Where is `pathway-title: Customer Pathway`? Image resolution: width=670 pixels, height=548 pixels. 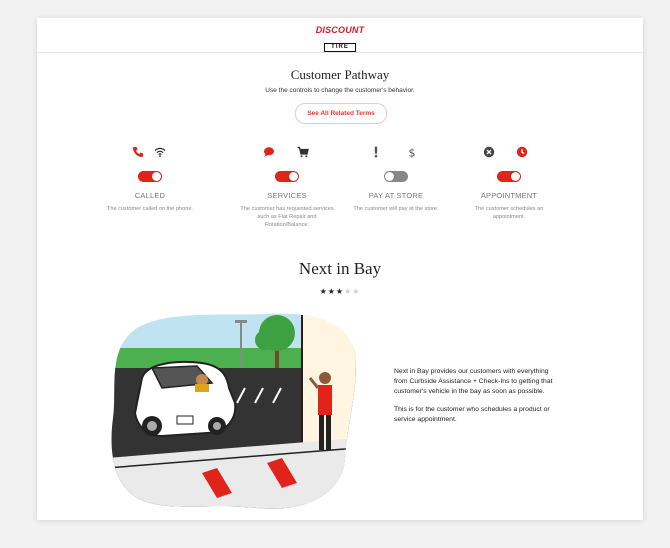 pathway-title: Customer Pathway is located at coordinates (340, 74).